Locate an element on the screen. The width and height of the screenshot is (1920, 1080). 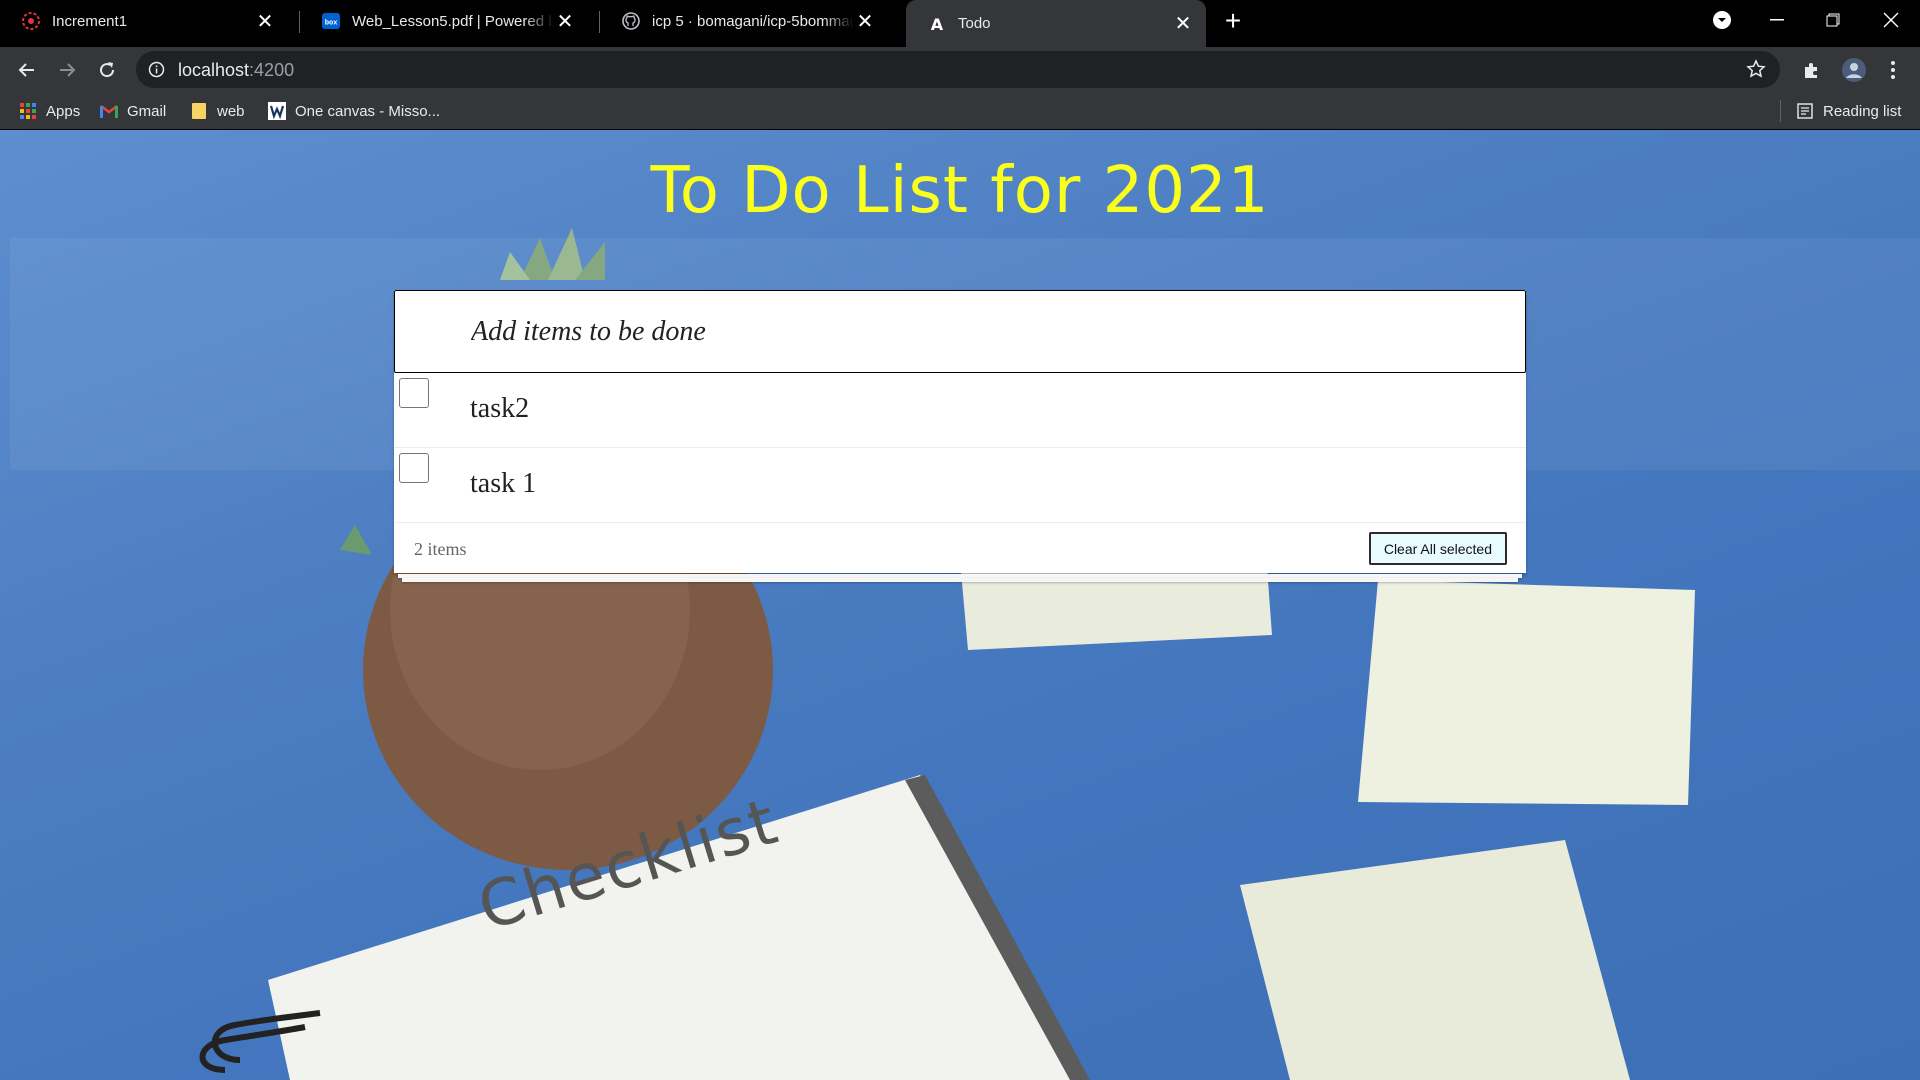
bookmark-web: web is located at coordinates (217, 111).